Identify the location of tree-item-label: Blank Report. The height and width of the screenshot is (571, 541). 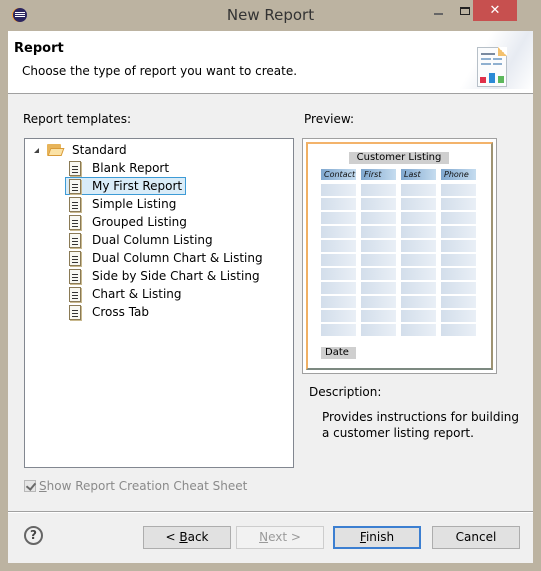
(131, 168).